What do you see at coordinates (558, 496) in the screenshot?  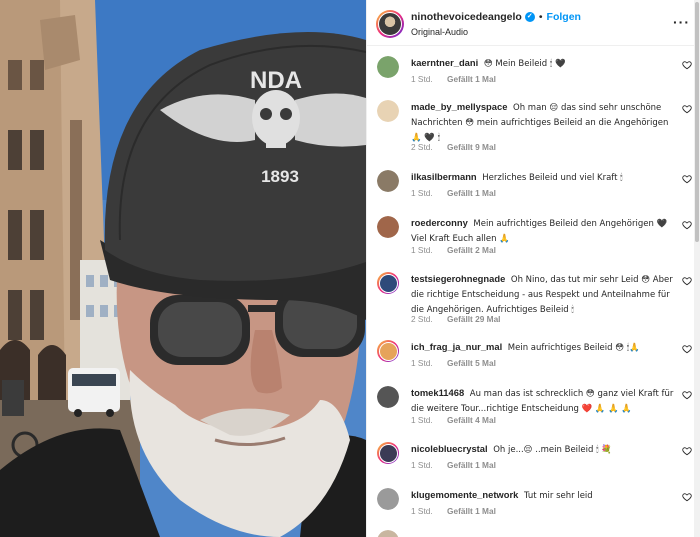 I see `comment-text: Tut mir sehr leid` at bounding box center [558, 496].